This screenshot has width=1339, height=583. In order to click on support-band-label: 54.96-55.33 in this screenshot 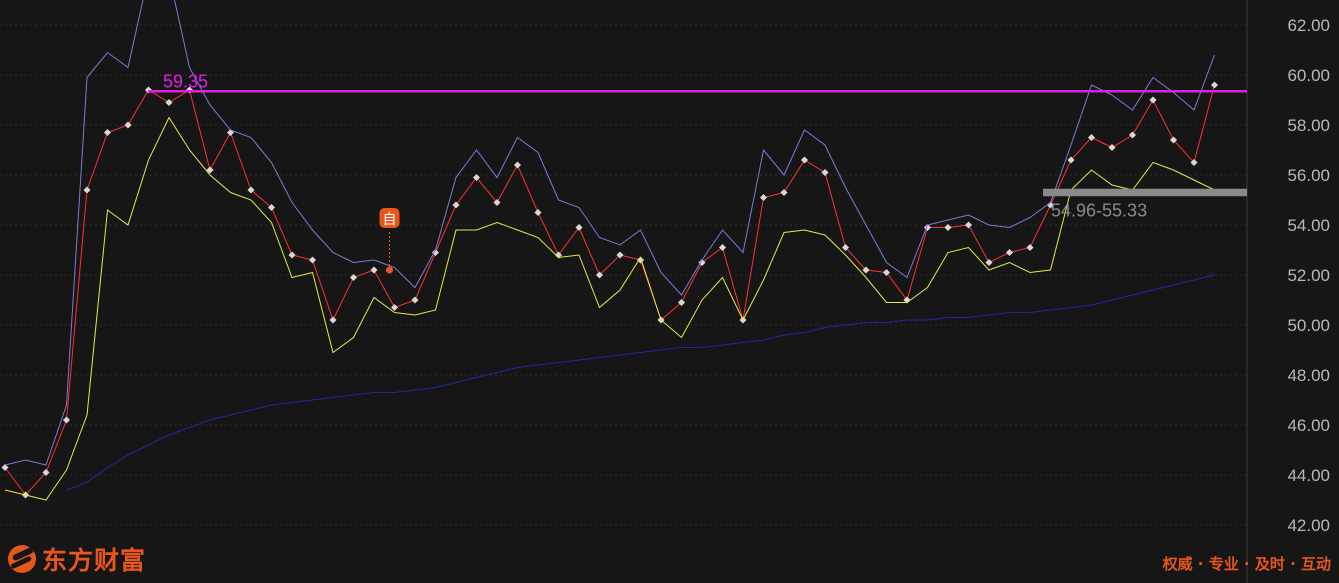, I will do `click(1099, 210)`.